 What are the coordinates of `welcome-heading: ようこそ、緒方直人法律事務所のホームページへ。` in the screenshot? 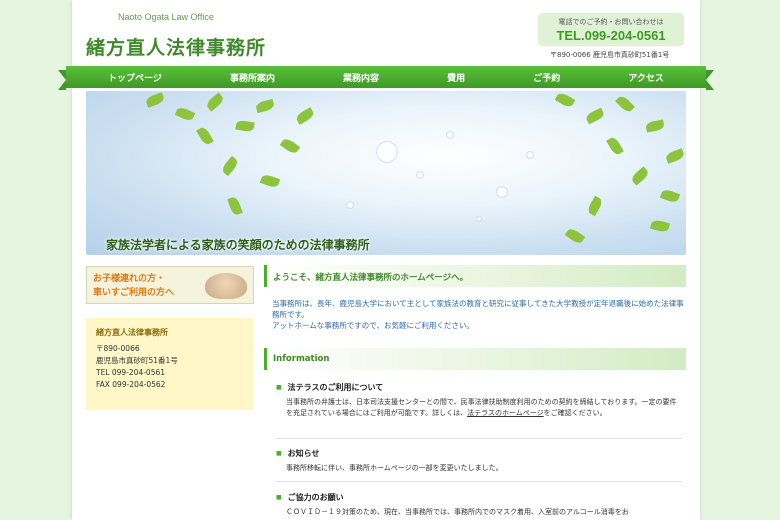 It's located at (475, 276).